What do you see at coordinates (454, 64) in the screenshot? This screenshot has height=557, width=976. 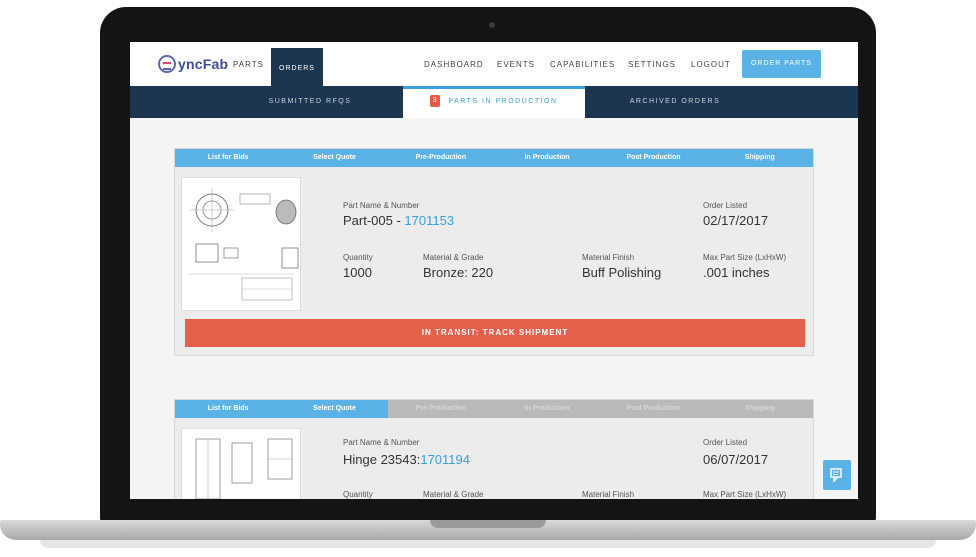 I see `nav-dashboard: DASHBOARD` at bounding box center [454, 64].